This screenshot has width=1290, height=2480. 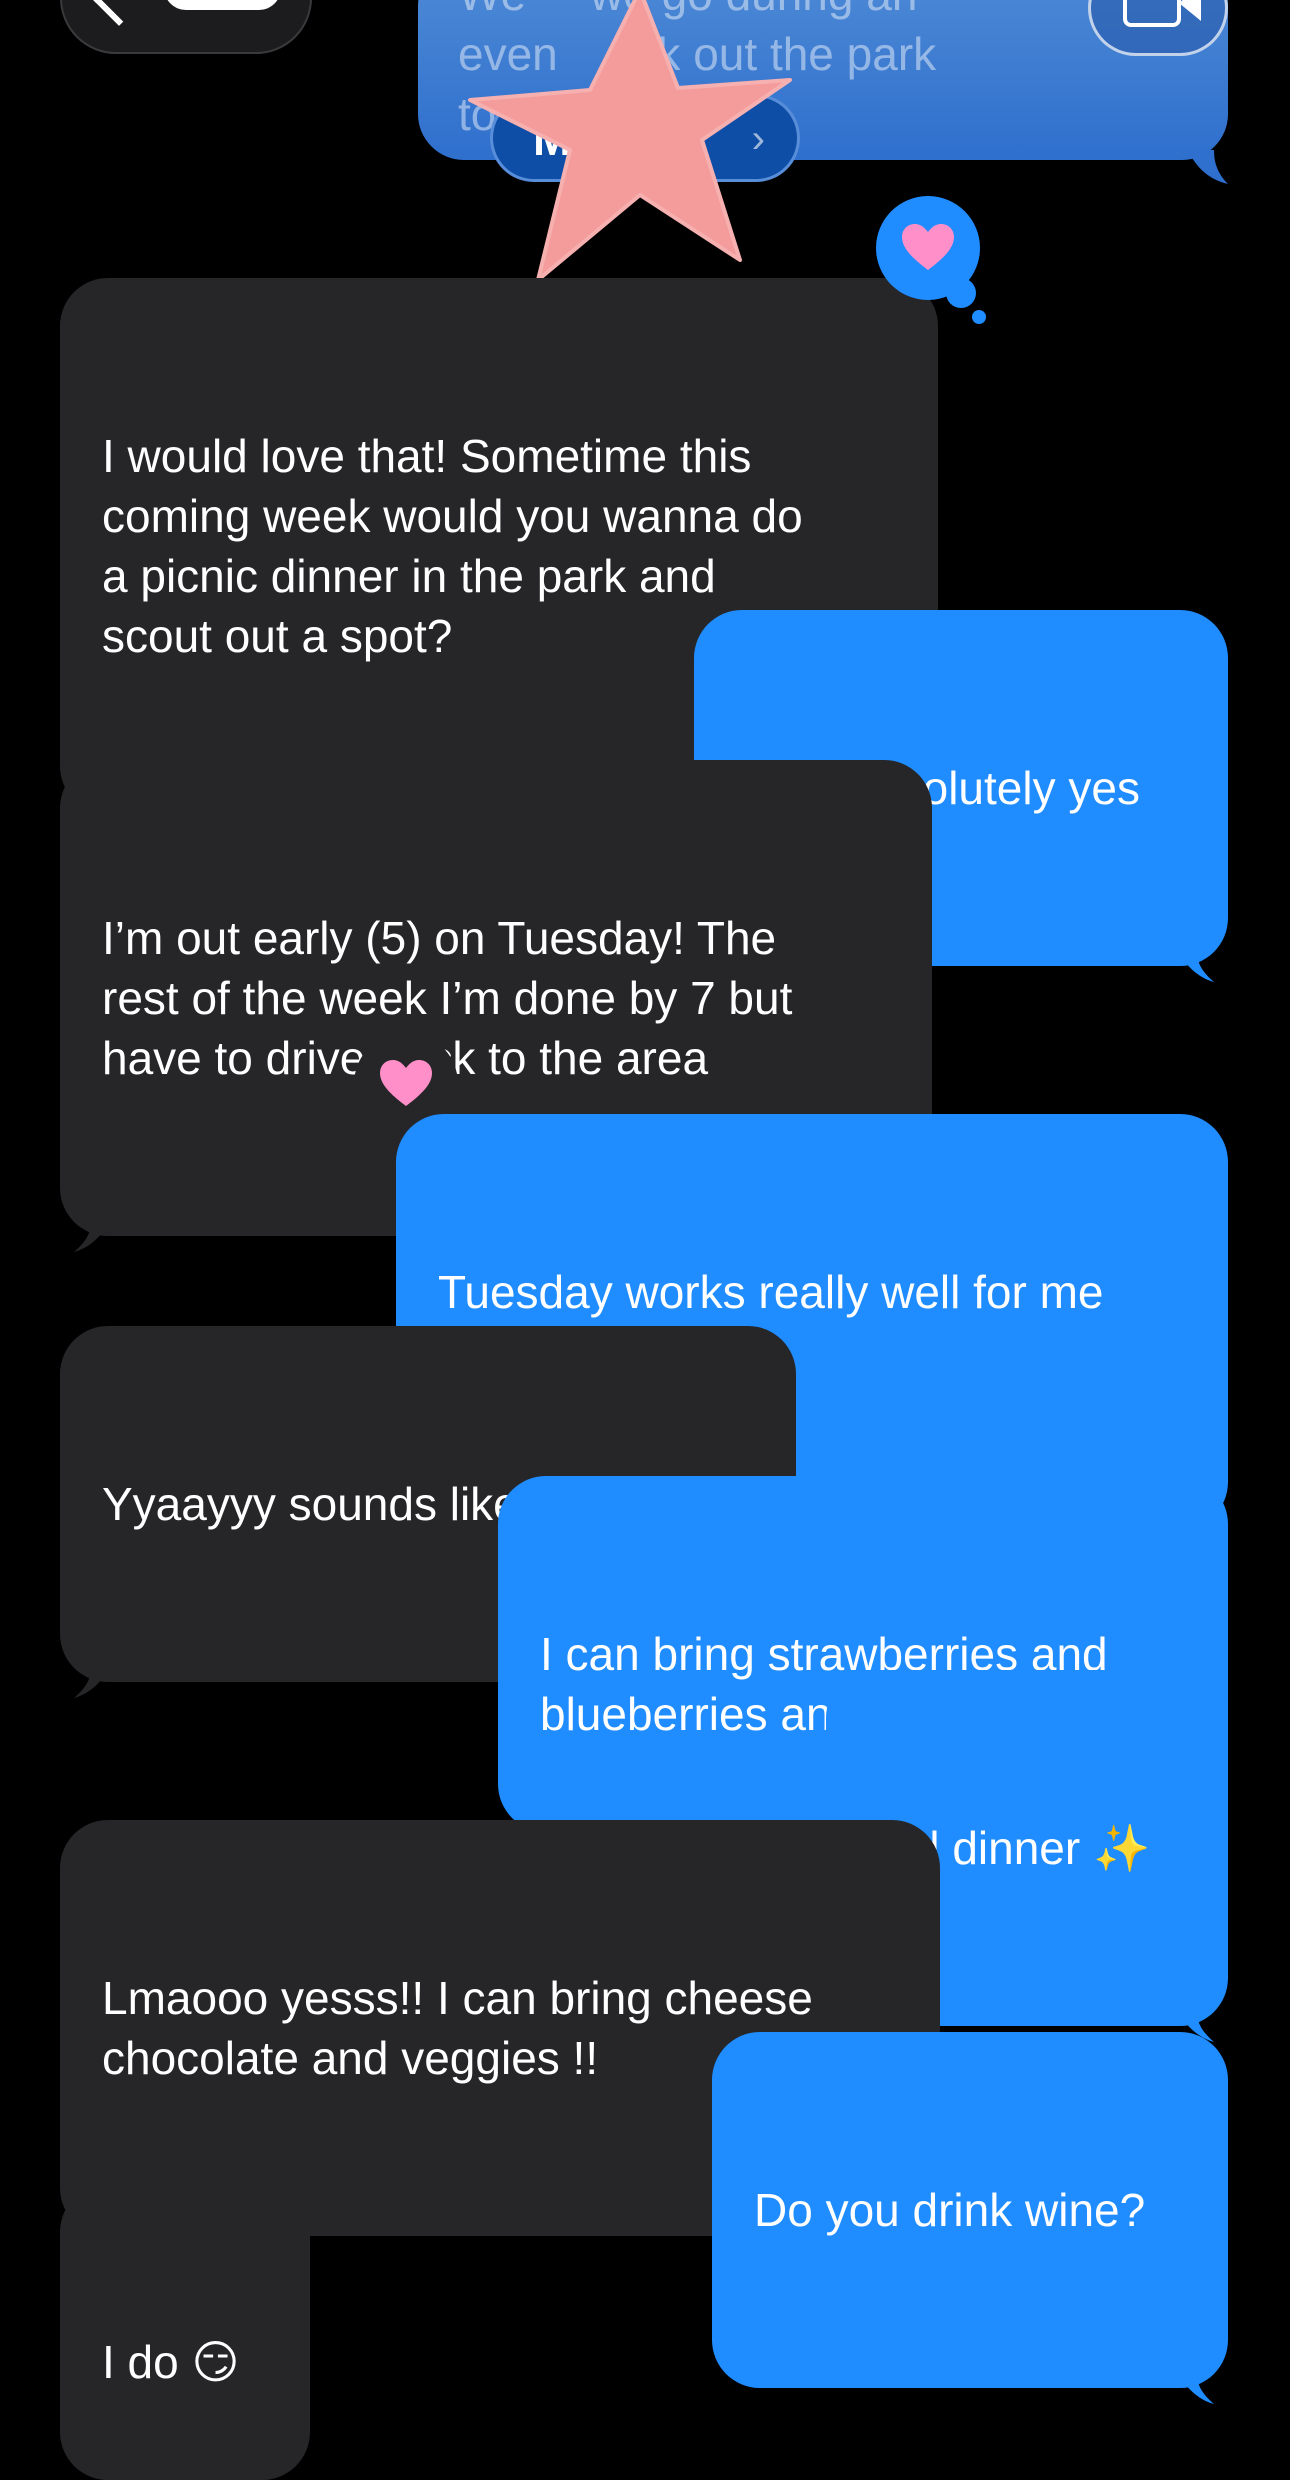 I want to click on shared-card-tail, so click(x=1208, y=167).